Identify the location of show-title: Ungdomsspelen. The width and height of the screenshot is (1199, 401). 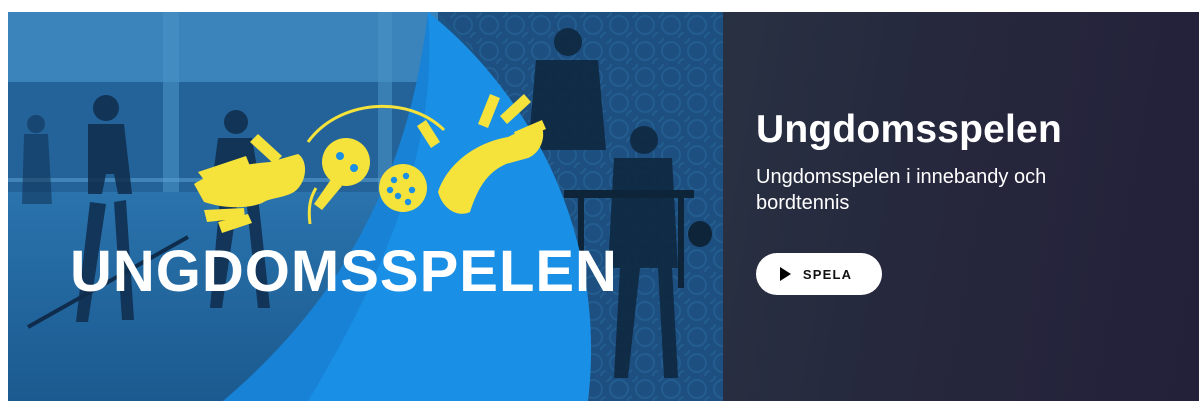
(909, 129).